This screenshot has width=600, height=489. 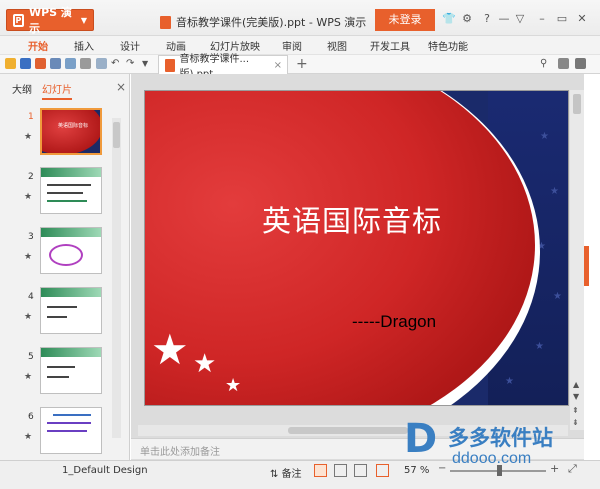 I want to click on side-panel-handle, so click(x=586, y=266).